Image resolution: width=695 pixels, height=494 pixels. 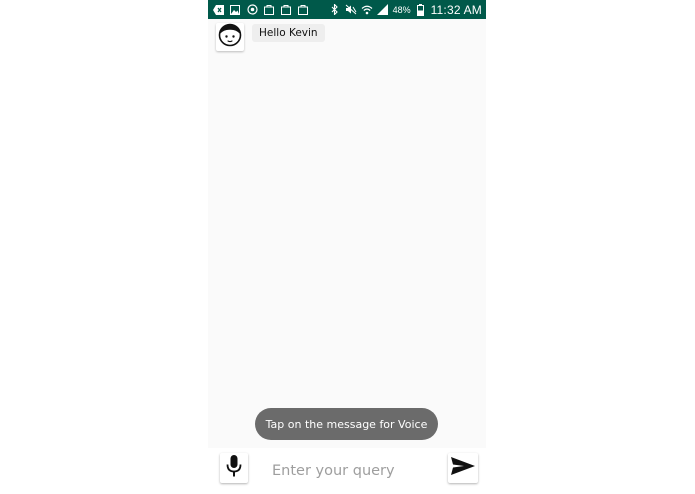 I want to click on bot-avatar, so click(x=230, y=37).